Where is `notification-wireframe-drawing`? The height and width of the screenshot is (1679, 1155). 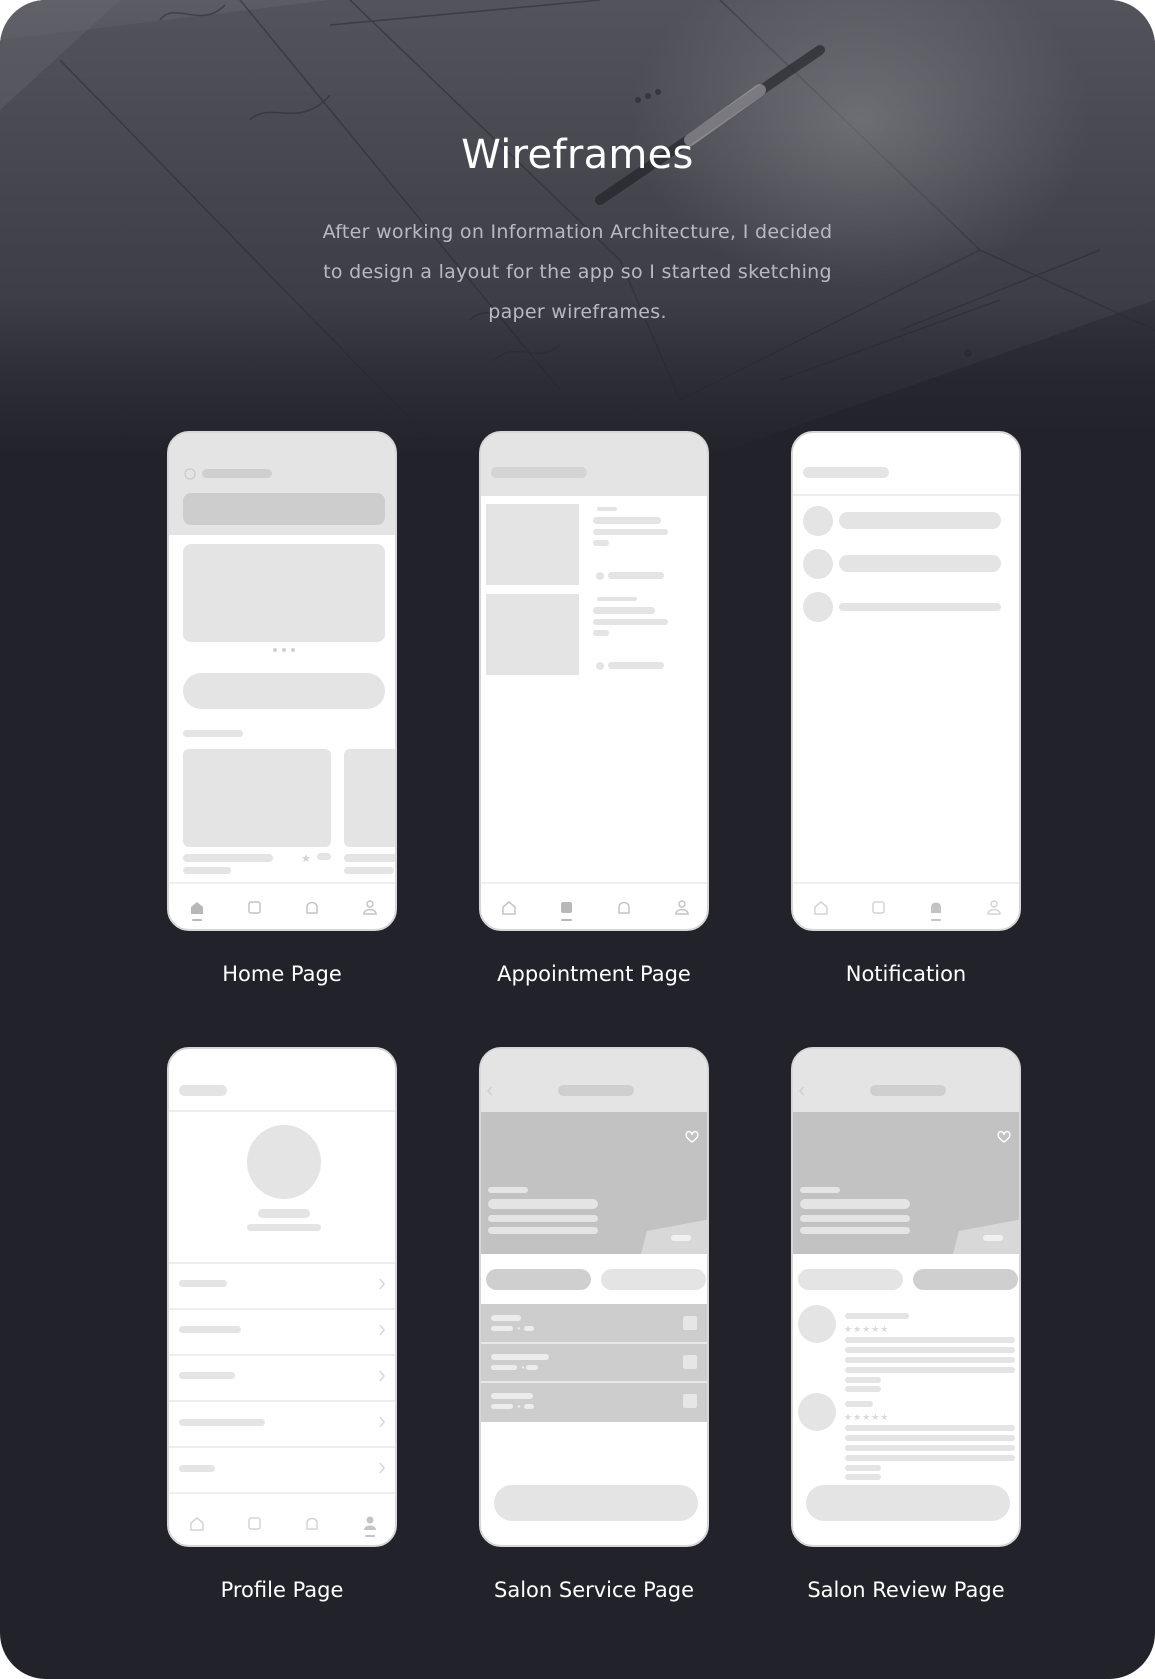 notification-wireframe-drawing is located at coordinates (906, 694).